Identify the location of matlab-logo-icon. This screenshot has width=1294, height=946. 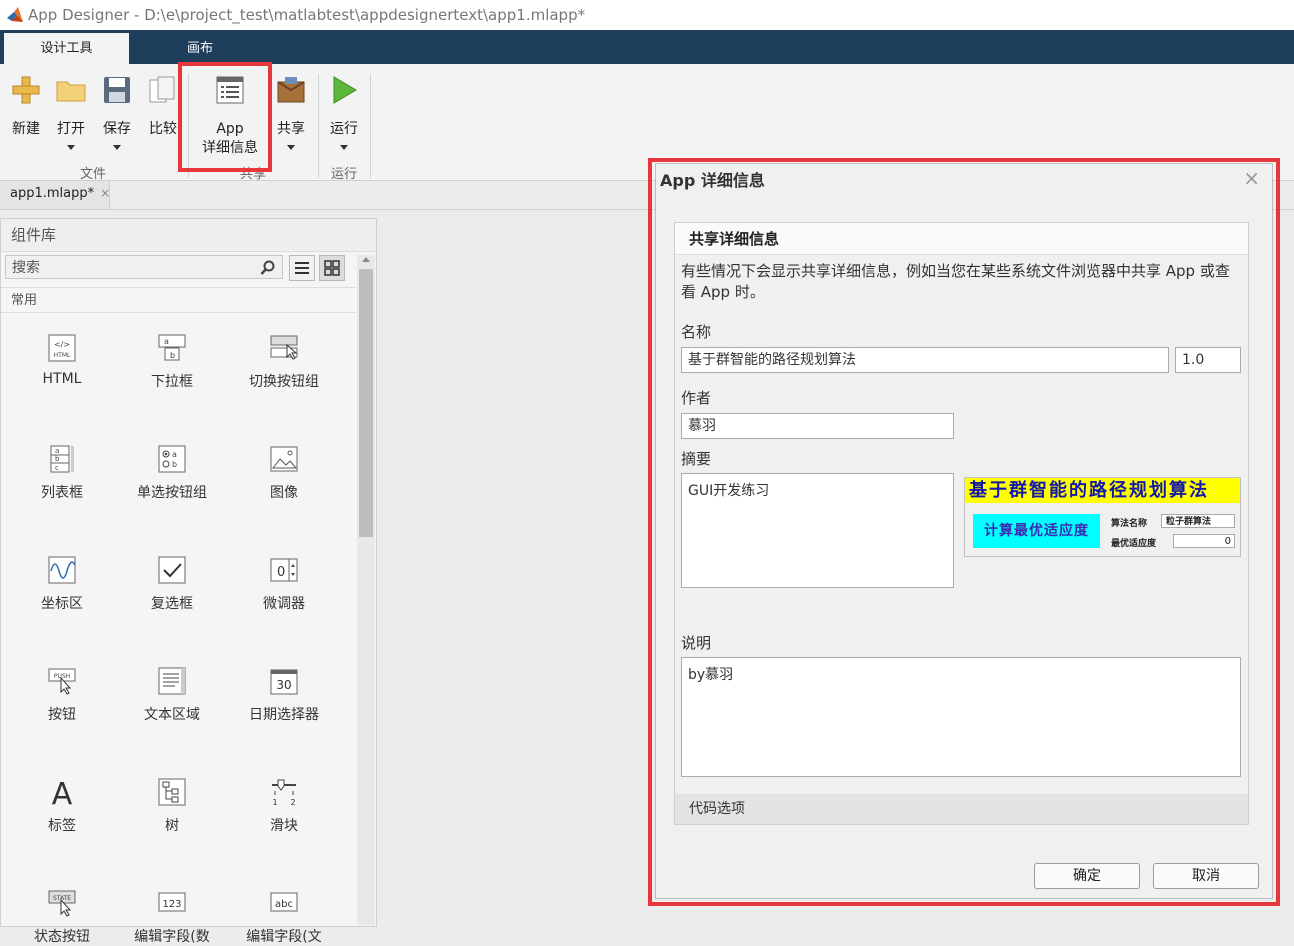
(15, 14).